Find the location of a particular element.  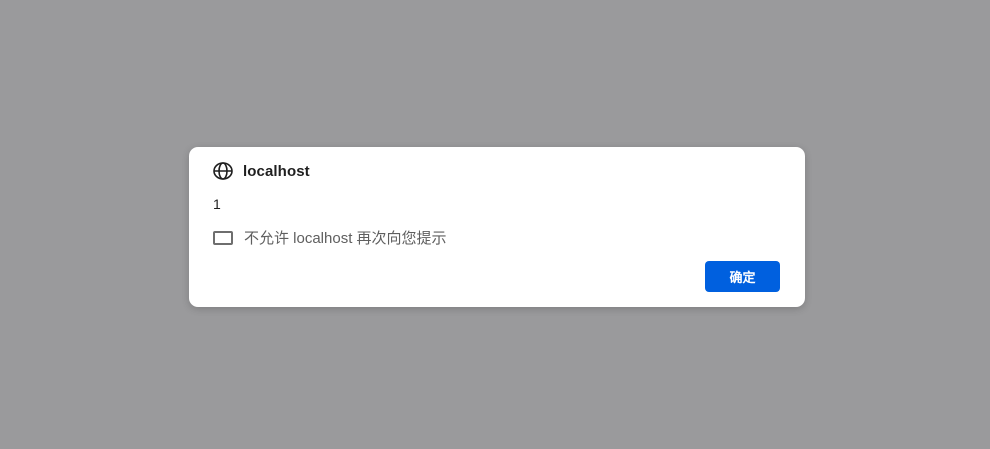

dialog-header: localhost is located at coordinates (261, 171).